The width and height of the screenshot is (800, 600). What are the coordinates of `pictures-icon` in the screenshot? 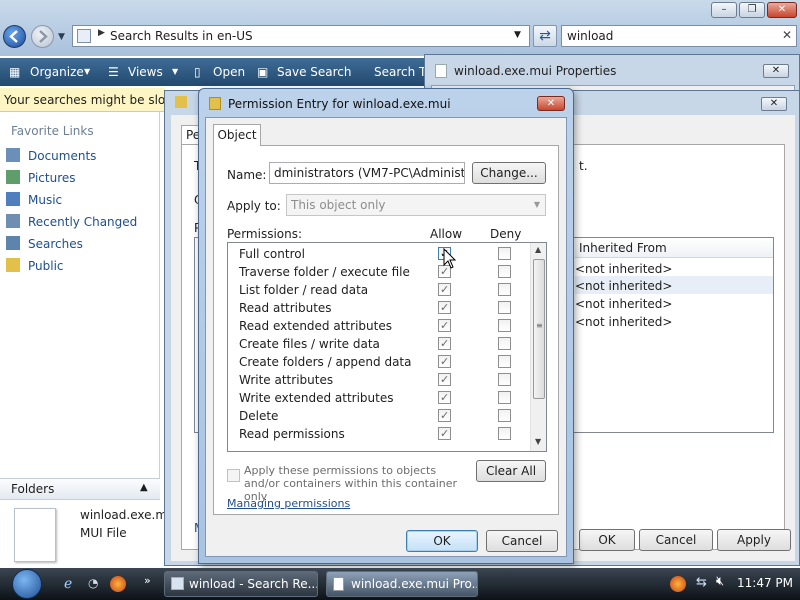 It's located at (13, 177).